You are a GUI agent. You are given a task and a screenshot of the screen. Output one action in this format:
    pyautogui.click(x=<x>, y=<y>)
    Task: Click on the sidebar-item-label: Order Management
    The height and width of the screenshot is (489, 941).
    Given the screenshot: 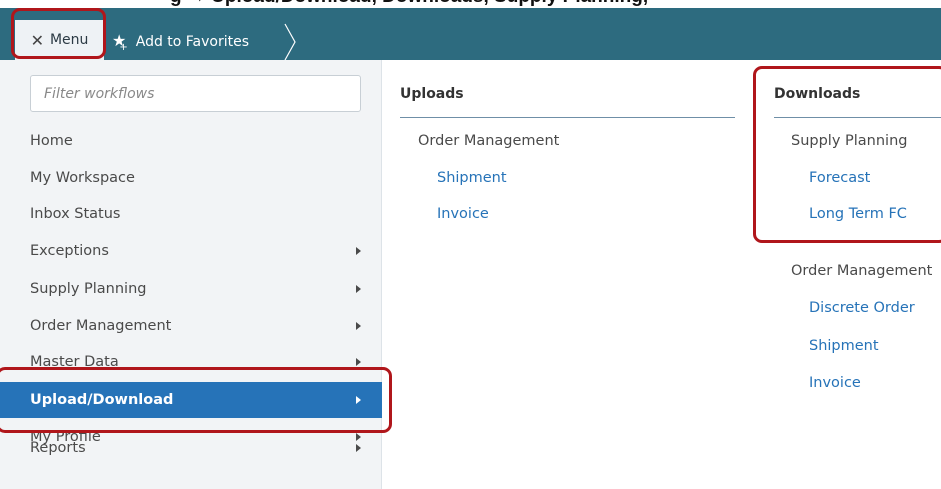 What is the action you would take?
    pyautogui.click(x=101, y=326)
    